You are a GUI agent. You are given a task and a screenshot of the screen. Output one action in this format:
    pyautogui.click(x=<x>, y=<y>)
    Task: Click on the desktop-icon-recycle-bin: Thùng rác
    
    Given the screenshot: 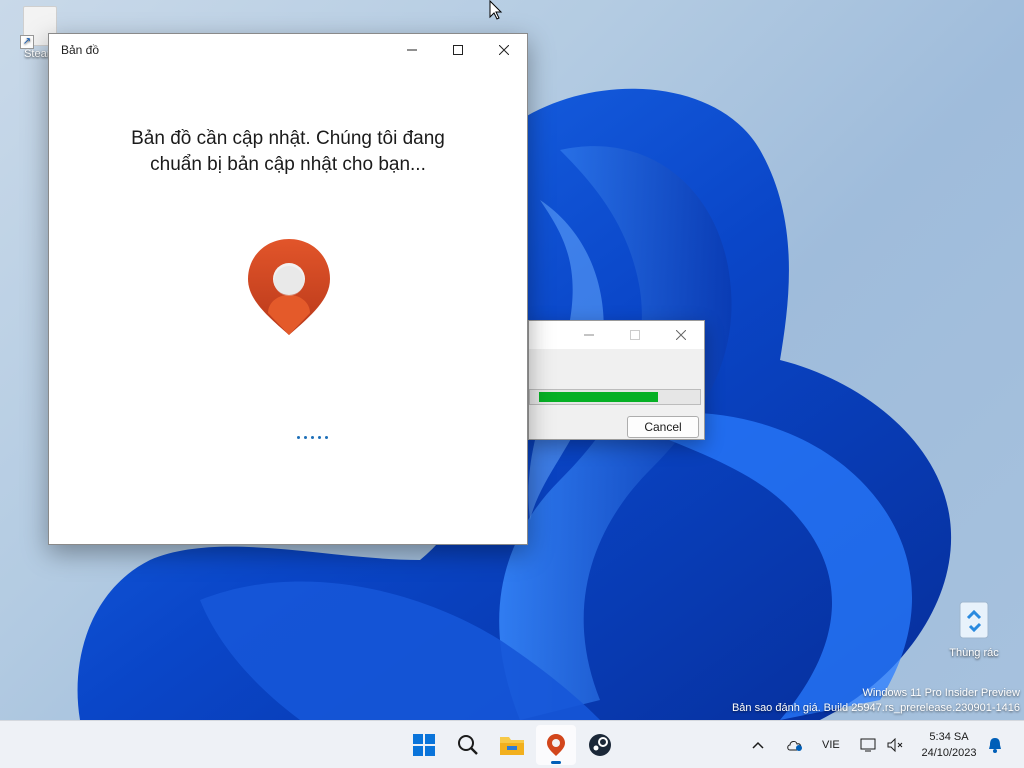 What is the action you would take?
    pyautogui.click(x=974, y=628)
    